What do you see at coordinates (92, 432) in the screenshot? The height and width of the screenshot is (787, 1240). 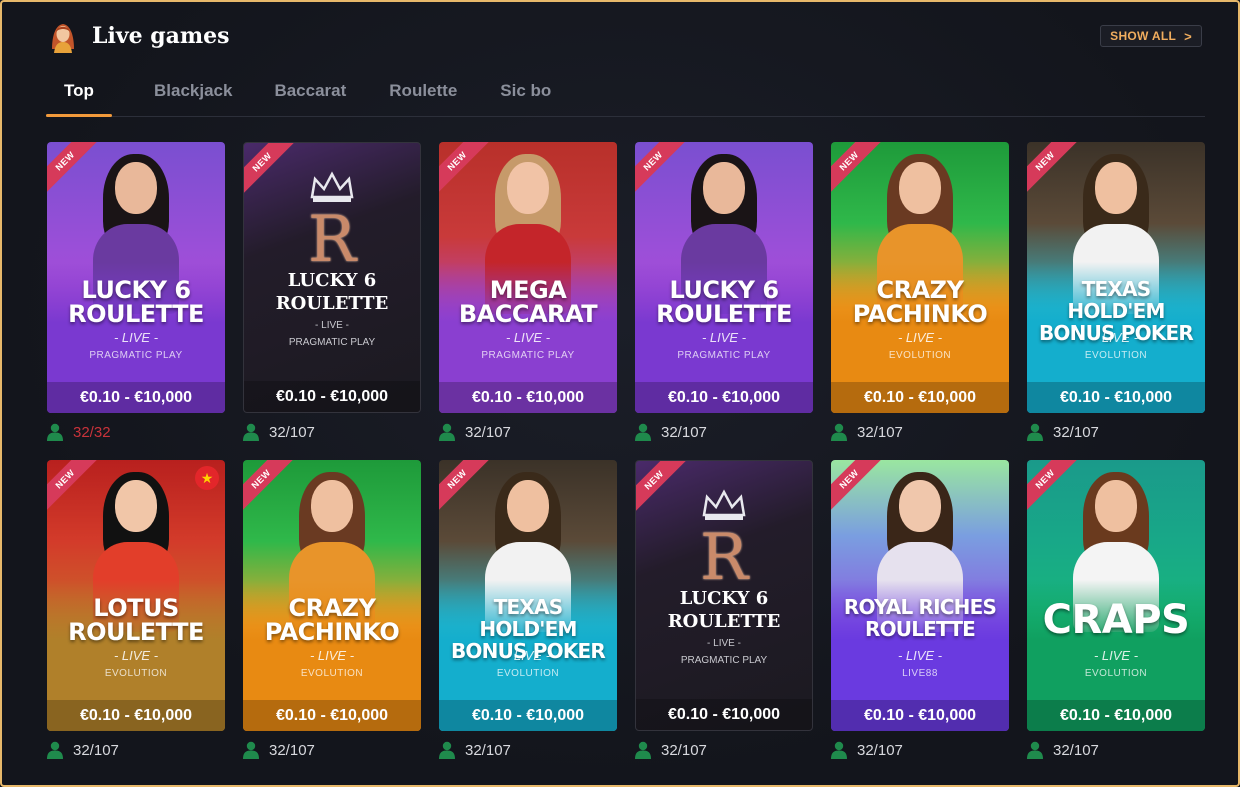 I see `player-count-value: 32/32` at bounding box center [92, 432].